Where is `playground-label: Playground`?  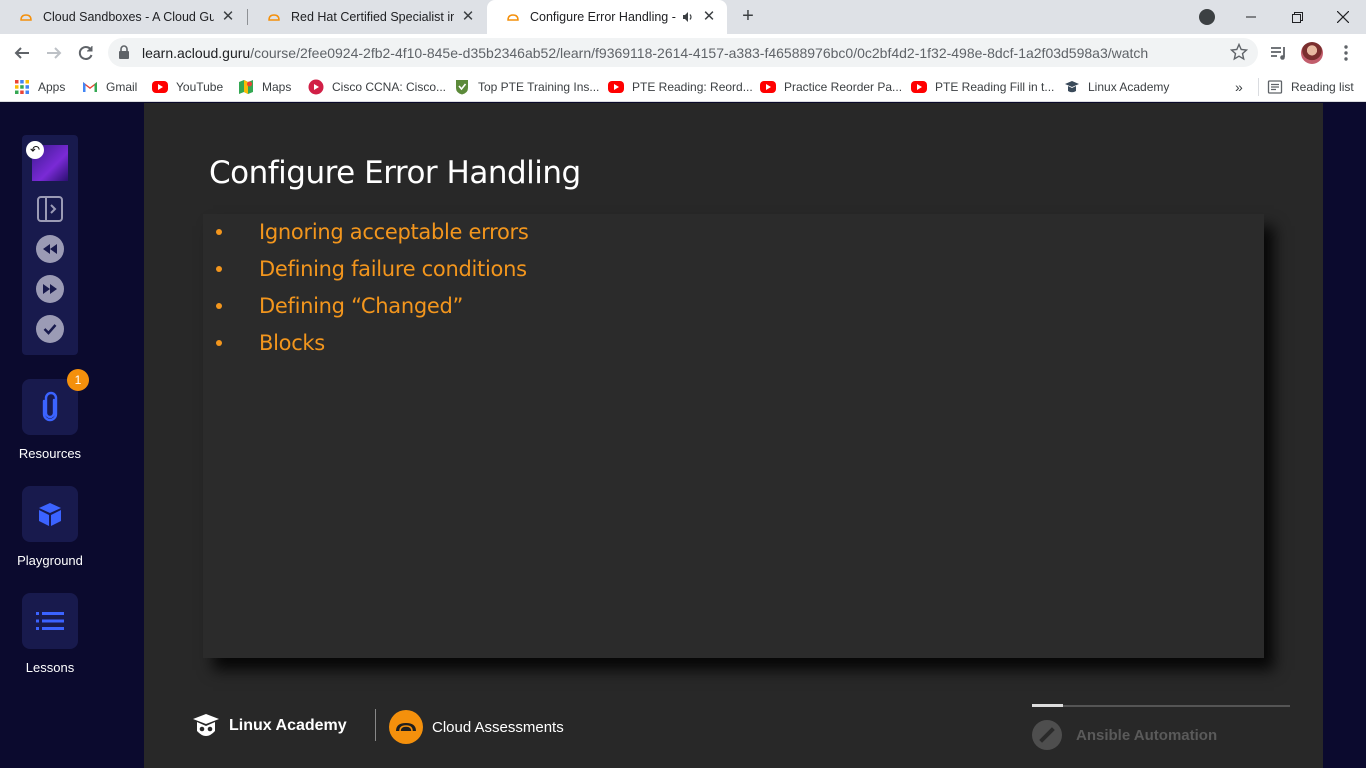
playground-label: Playground is located at coordinates (50, 560).